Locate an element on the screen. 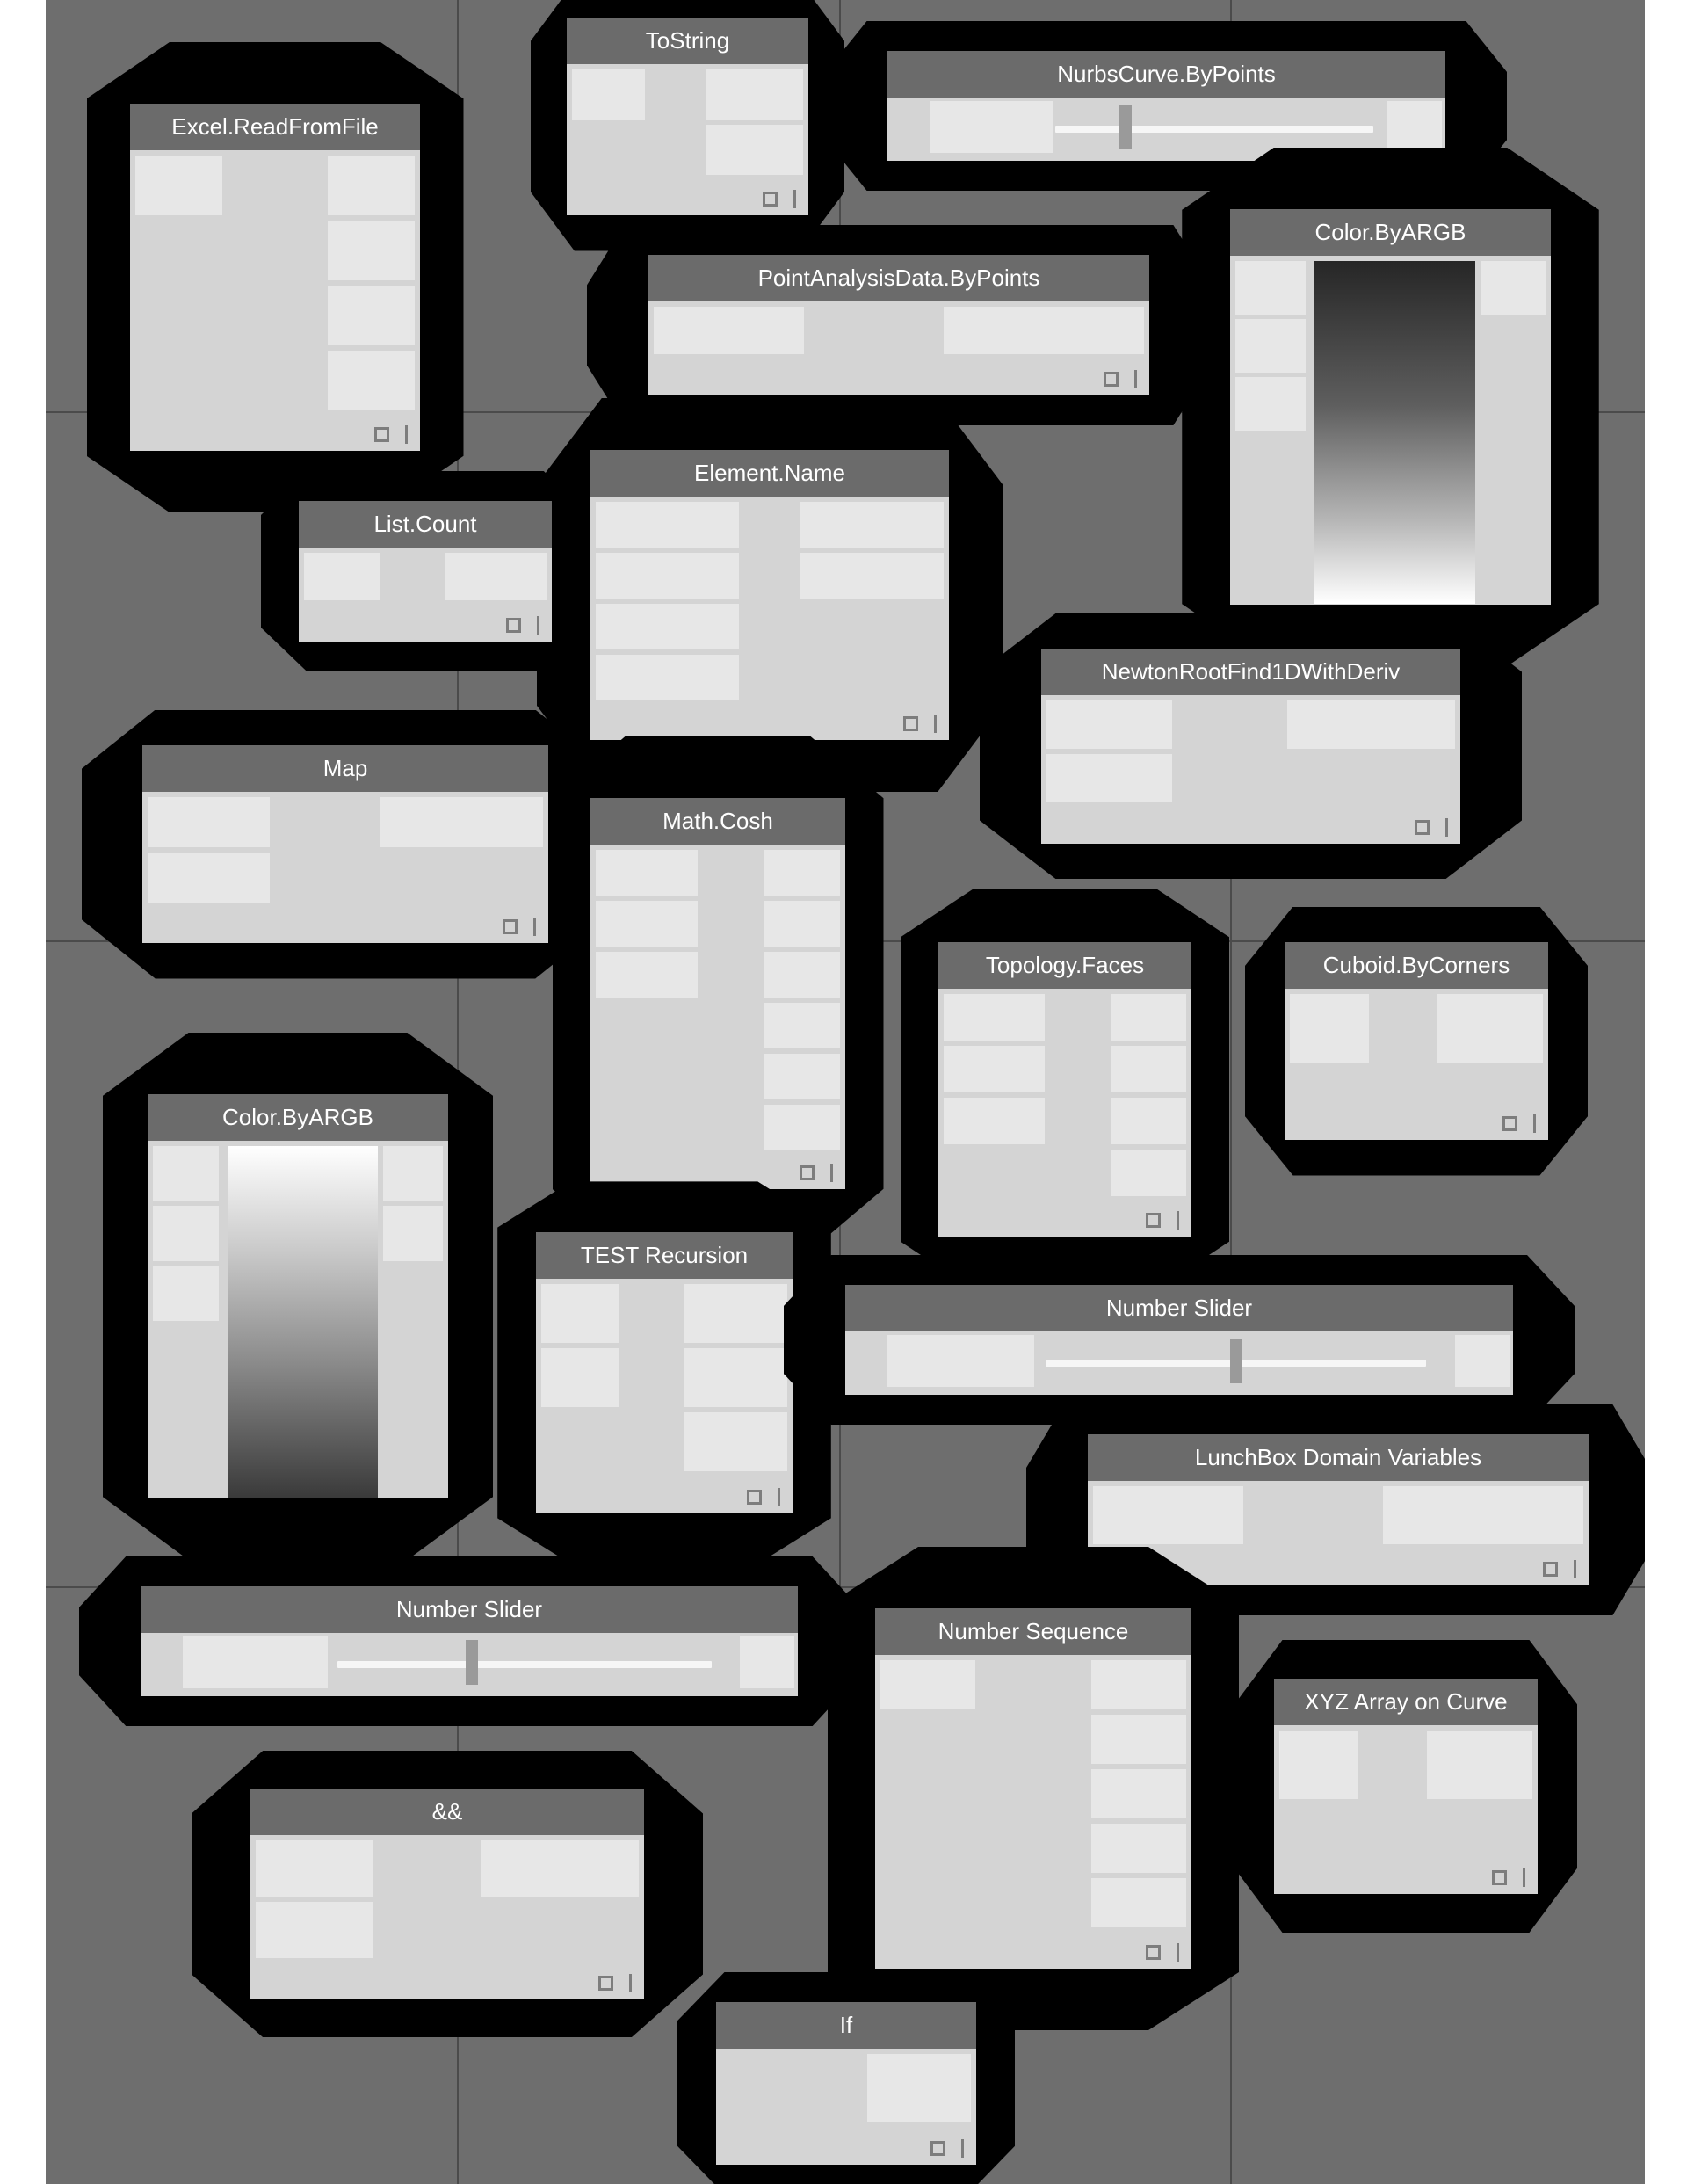 This screenshot has height=2184, width=1687. node-box: NurbsCurve.ByPoints is located at coordinates (1166, 106).